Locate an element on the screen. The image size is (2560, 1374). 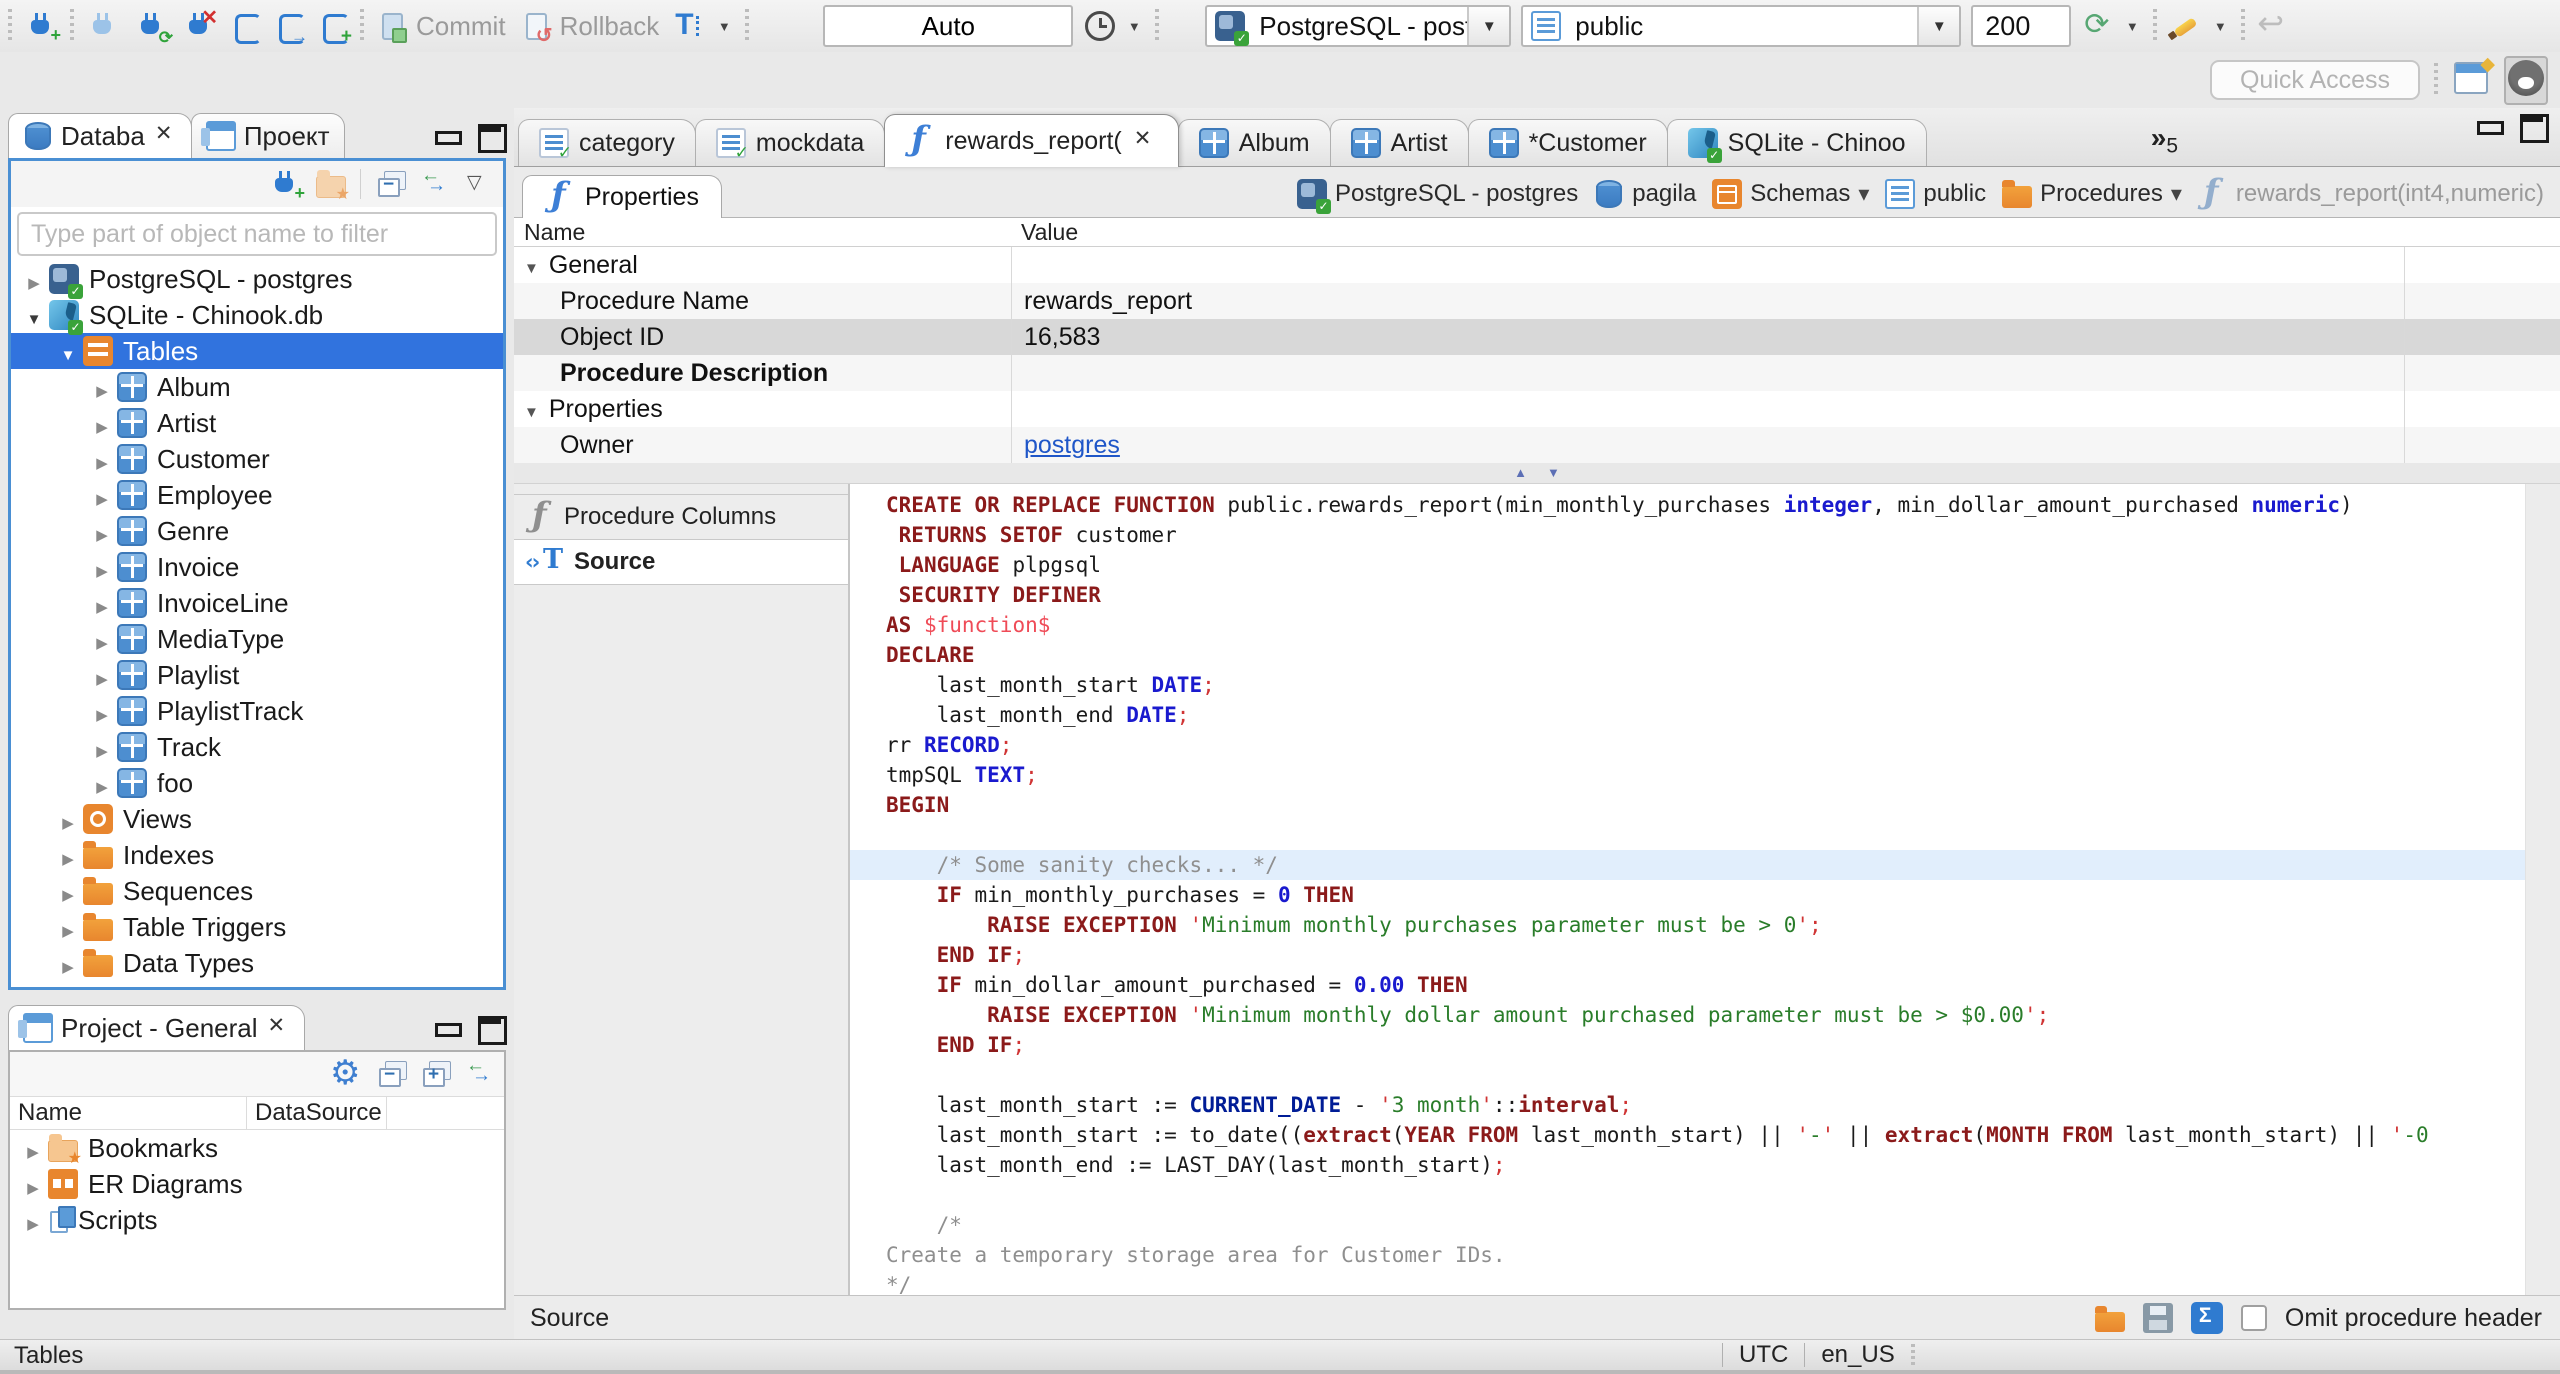
code-line: IF min_monthly_purchases = 0 THEN is located at coordinates (1705, 895).